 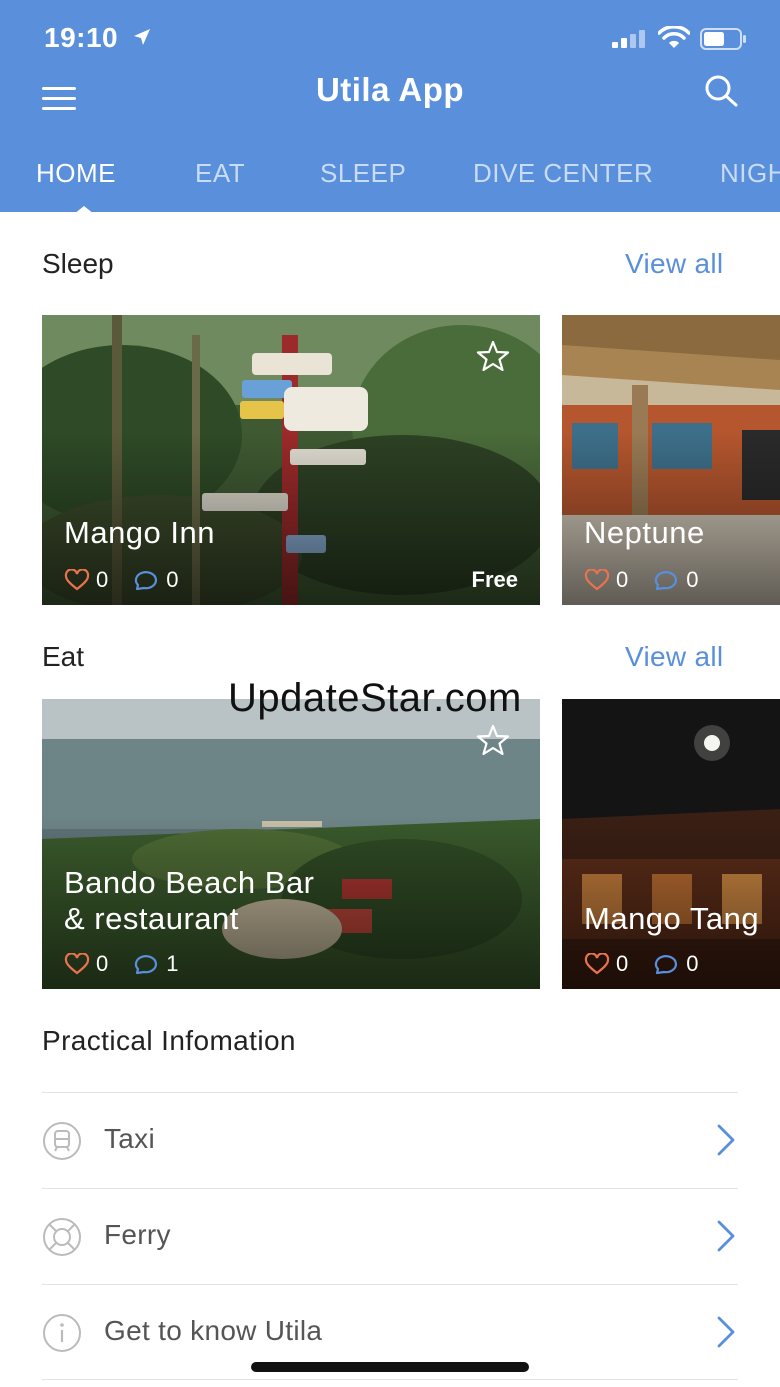 What do you see at coordinates (139, 532) in the screenshot?
I see `card-title: Mango Inn` at bounding box center [139, 532].